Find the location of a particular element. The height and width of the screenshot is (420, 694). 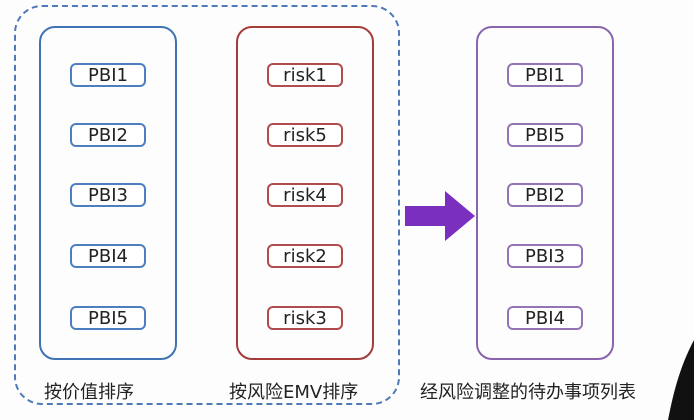

list-item: risk3 is located at coordinates (305, 318).